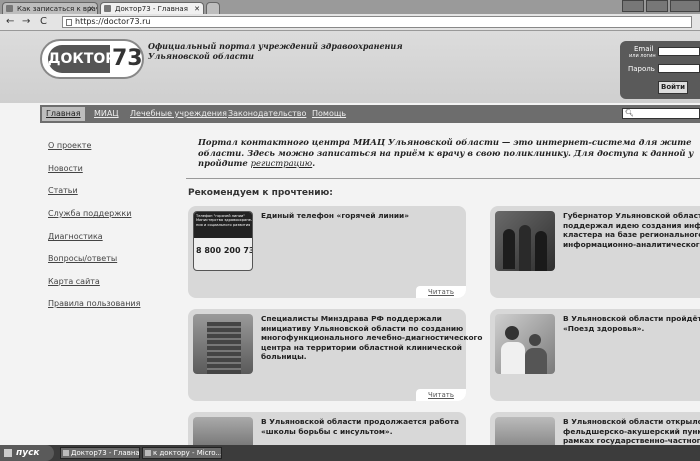 The height and width of the screenshot is (461, 700). Describe the element at coordinates (685, 6) in the screenshot. I see `window-close-button` at that location.